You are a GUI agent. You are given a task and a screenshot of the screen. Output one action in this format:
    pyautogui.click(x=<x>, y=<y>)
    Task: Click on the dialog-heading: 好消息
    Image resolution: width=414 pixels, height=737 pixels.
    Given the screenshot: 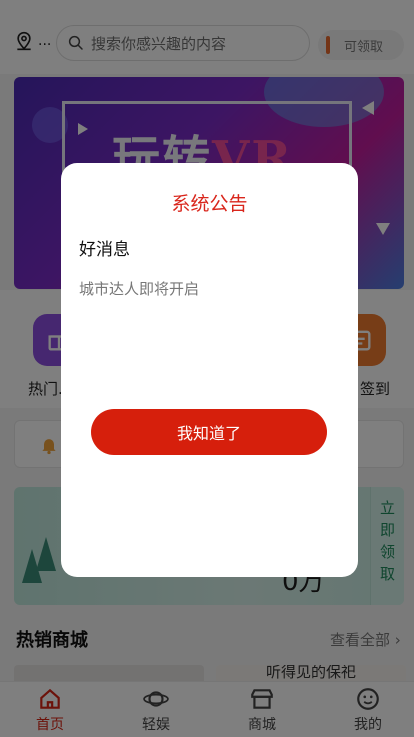 What is the action you would take?
    pyautogui.click(x=104, y=250)
    